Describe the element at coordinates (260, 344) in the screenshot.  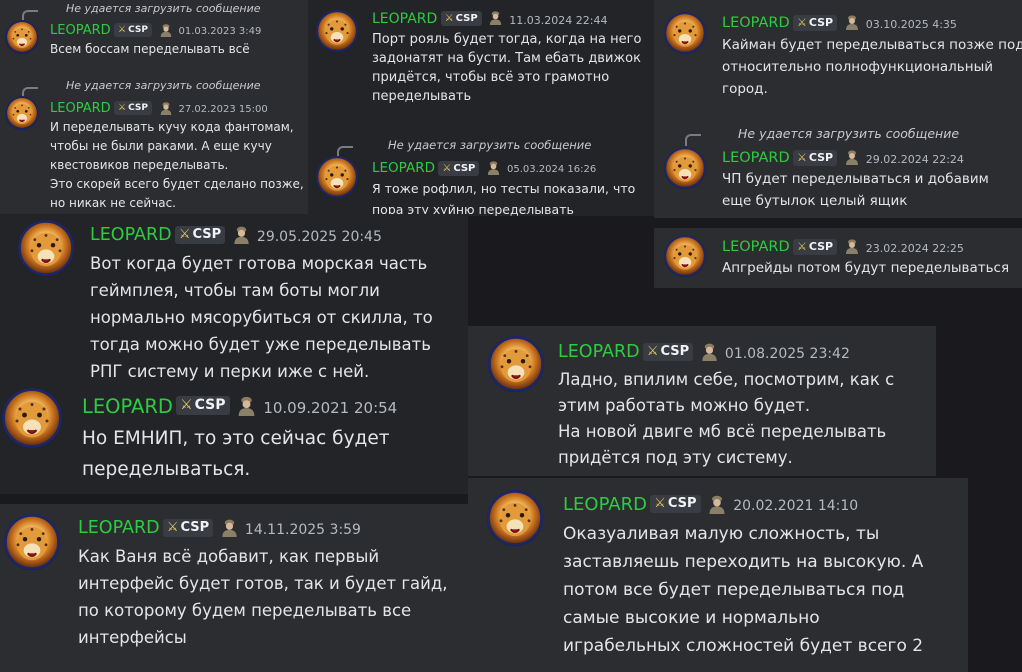
I see `message-text-line: тогда можно будет уже переделывать` at that location.